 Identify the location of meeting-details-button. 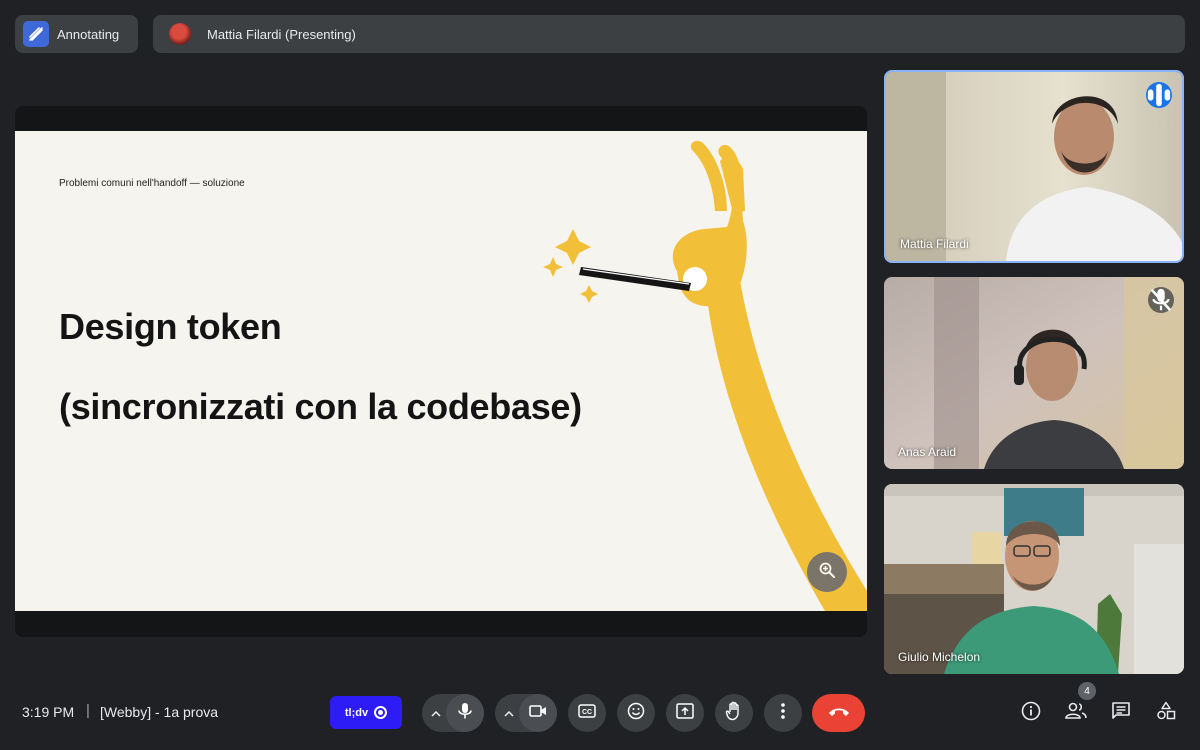
(1031, 713).